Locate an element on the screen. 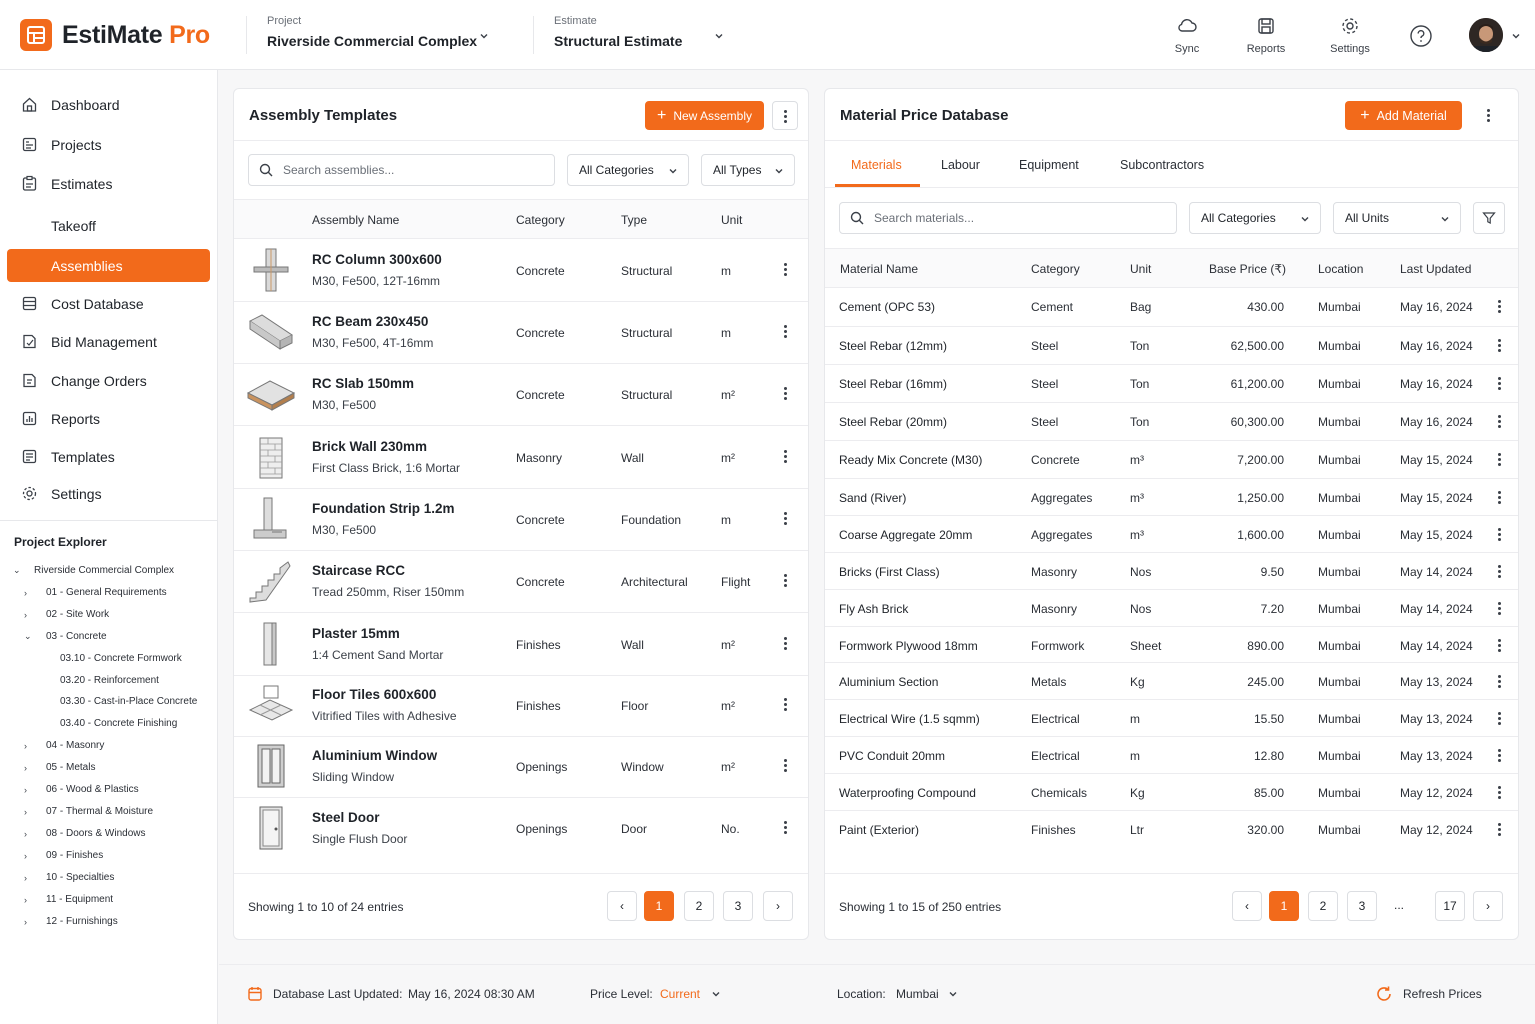  tree-item: › 11 - Equipment is located at coordinates (68, 899).